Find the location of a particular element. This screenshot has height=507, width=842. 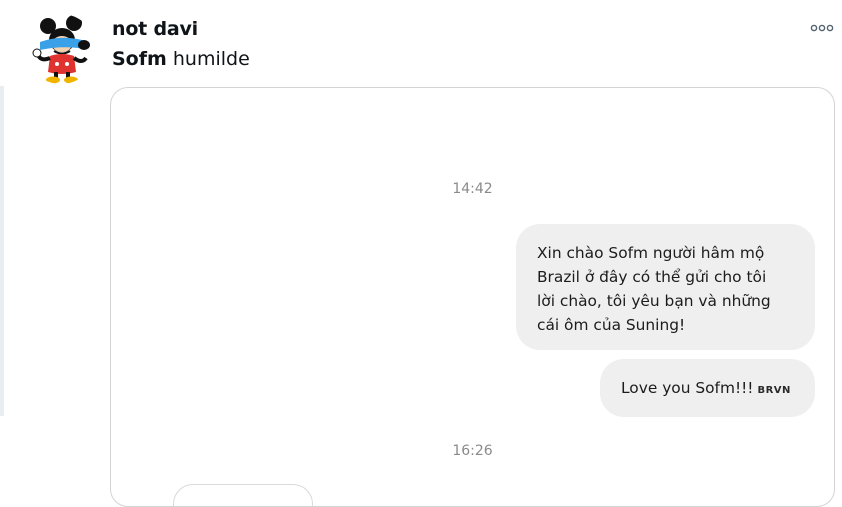

post-text: Sofm humilde is located at coordinates (181, 59).